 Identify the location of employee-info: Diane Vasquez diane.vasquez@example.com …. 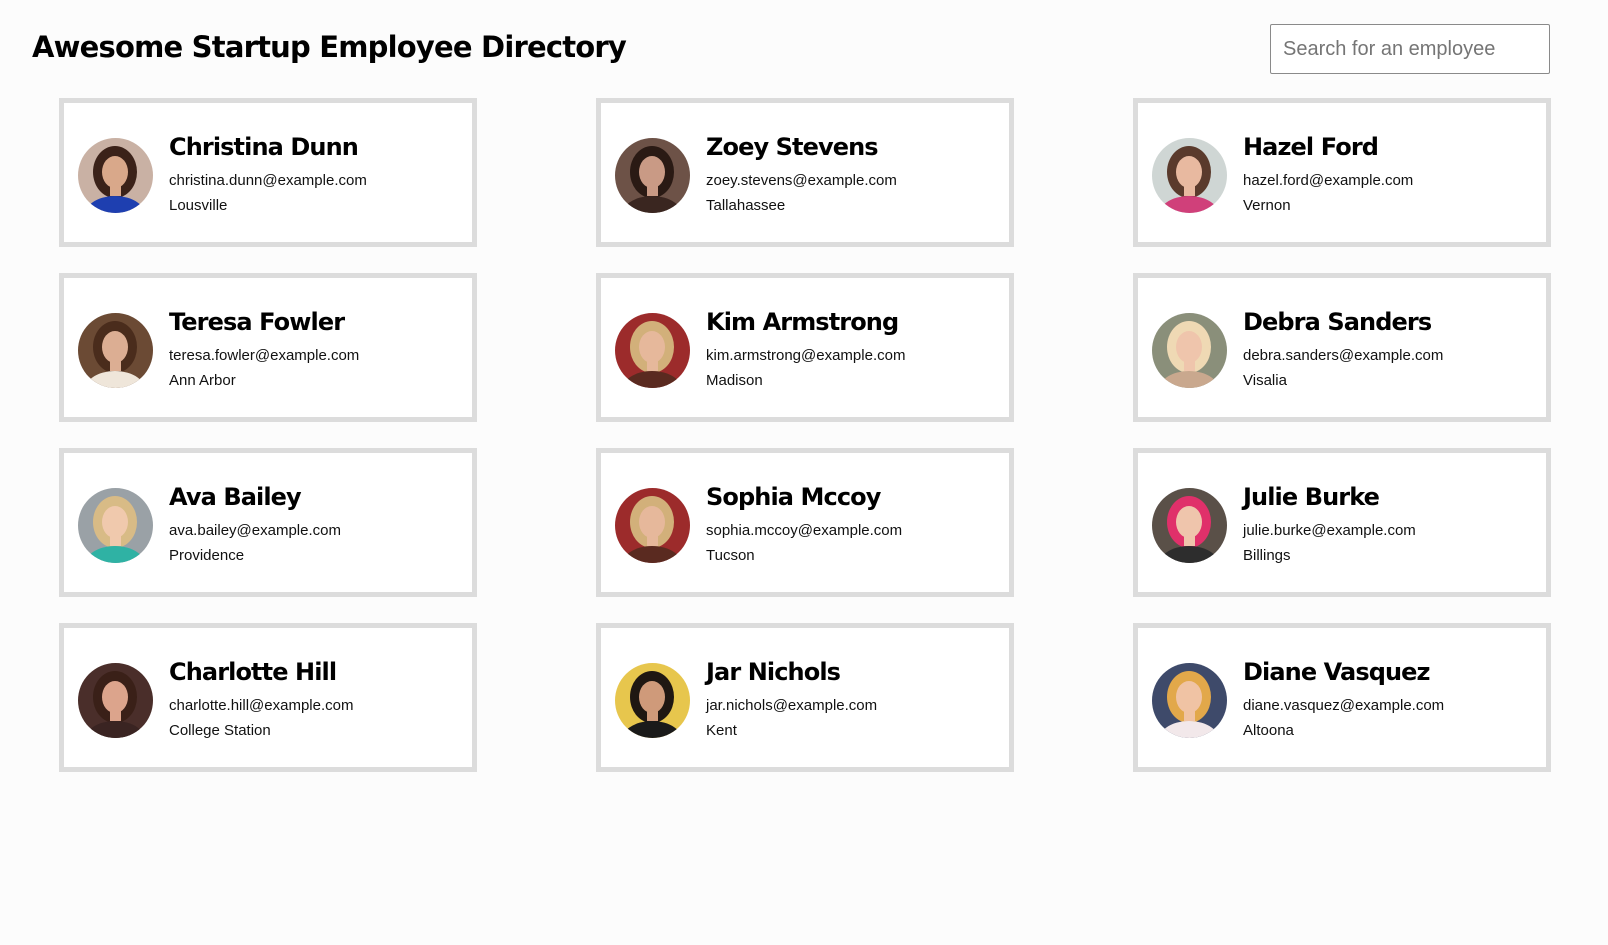
(1390, 698).